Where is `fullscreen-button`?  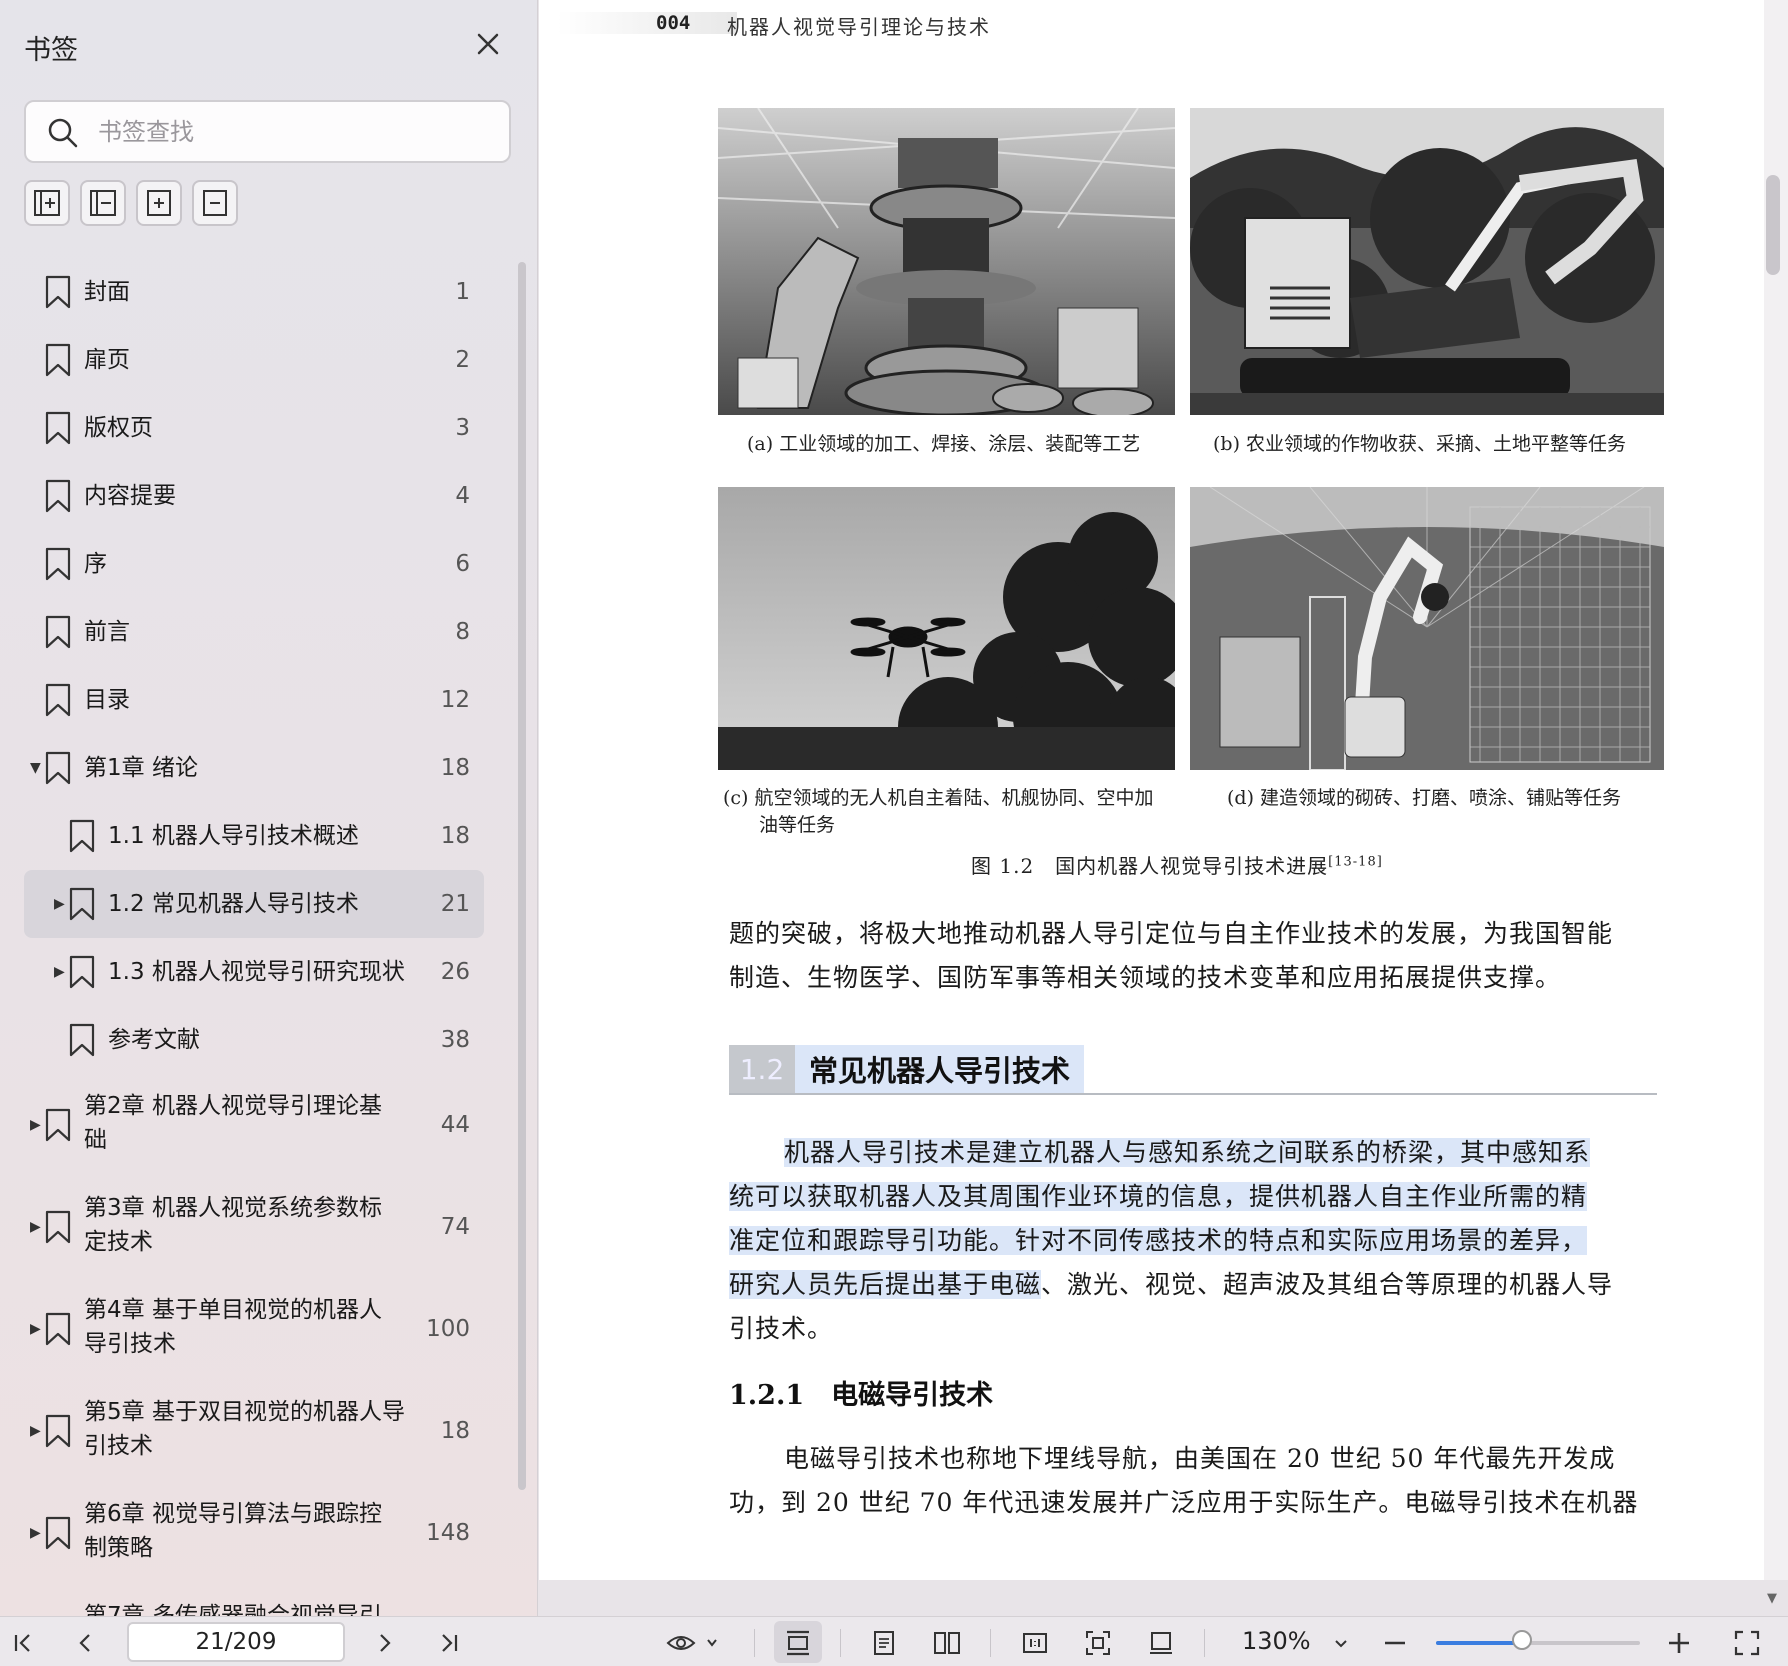 fullscreen-button is located at coordinates (1747, 1643).